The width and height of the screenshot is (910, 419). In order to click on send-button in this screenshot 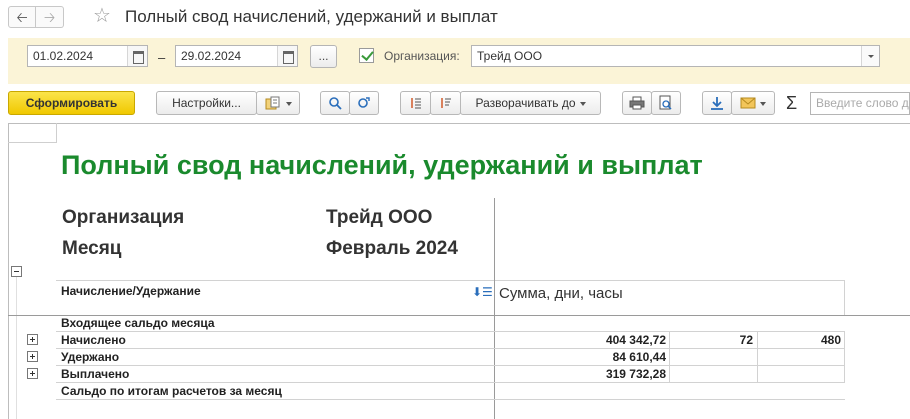, I will do `click(753, 103)`.